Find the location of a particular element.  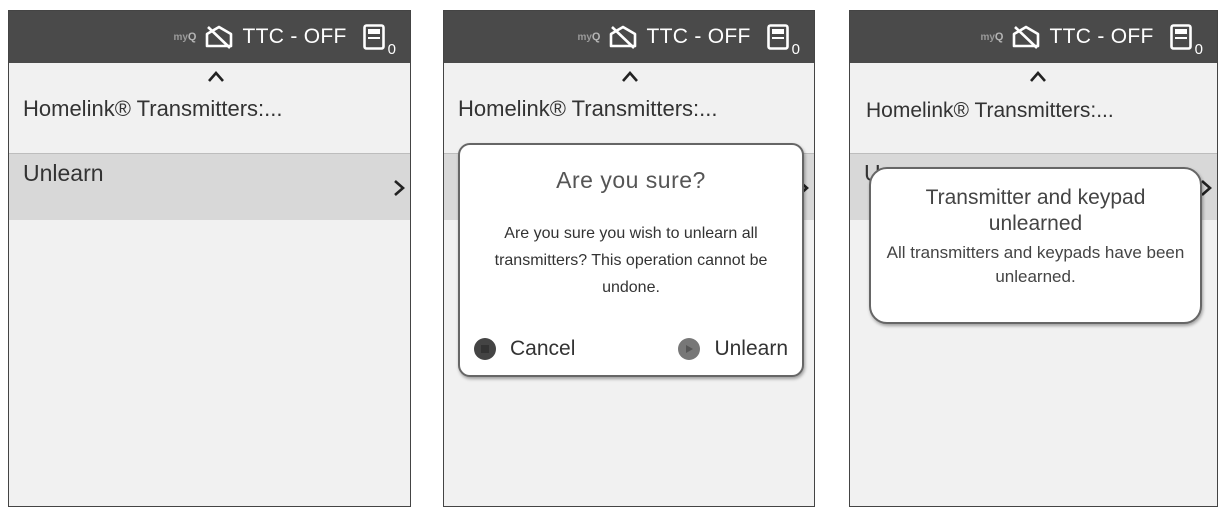

notice-title: Transmitter and keypad unlearned is located at coordinates (1035, 210).